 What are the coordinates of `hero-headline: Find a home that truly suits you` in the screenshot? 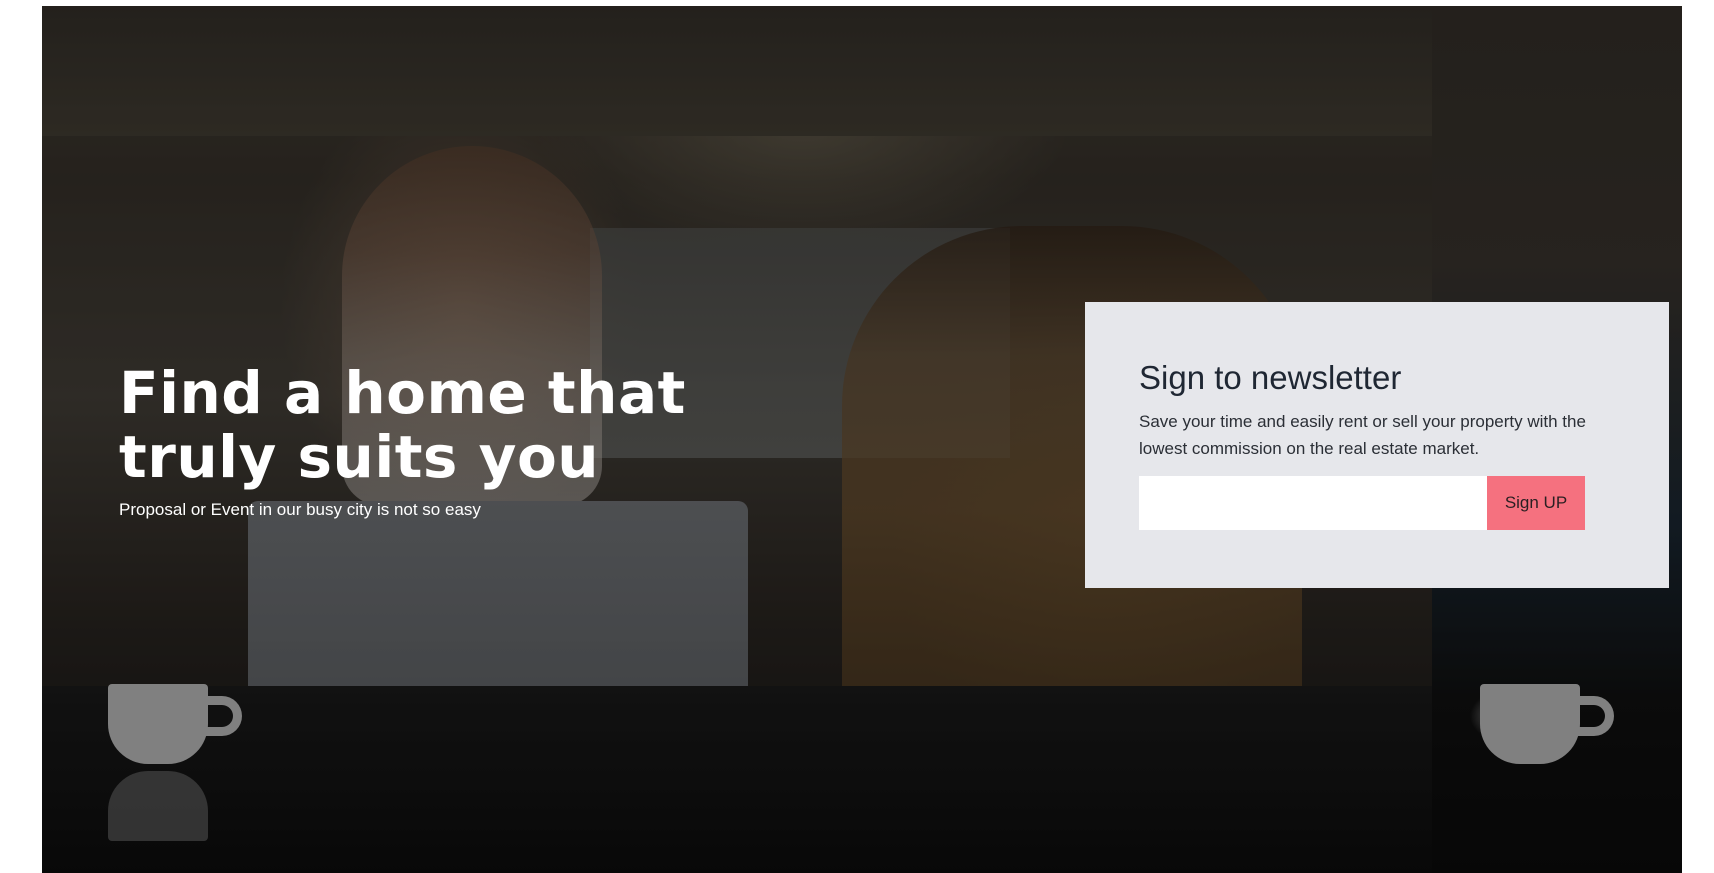 It's located at (439, 425).